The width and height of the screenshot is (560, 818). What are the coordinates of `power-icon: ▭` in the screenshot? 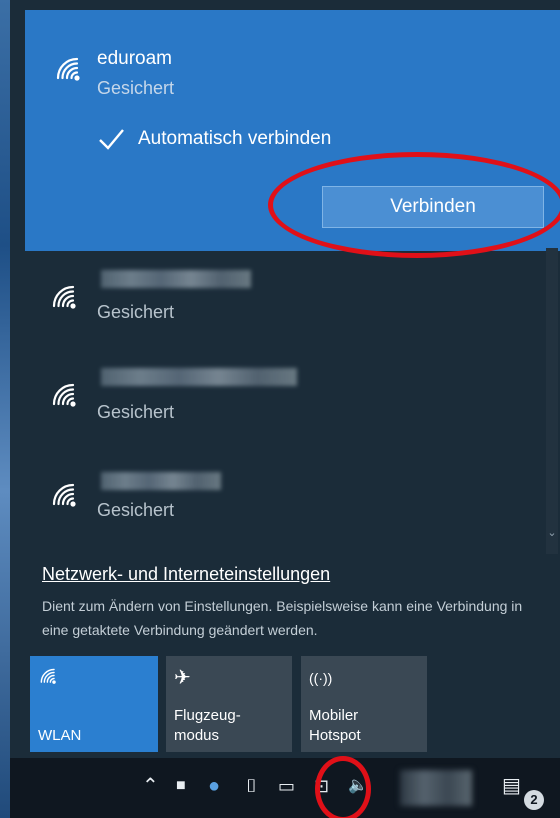 It's located at (286, 786).